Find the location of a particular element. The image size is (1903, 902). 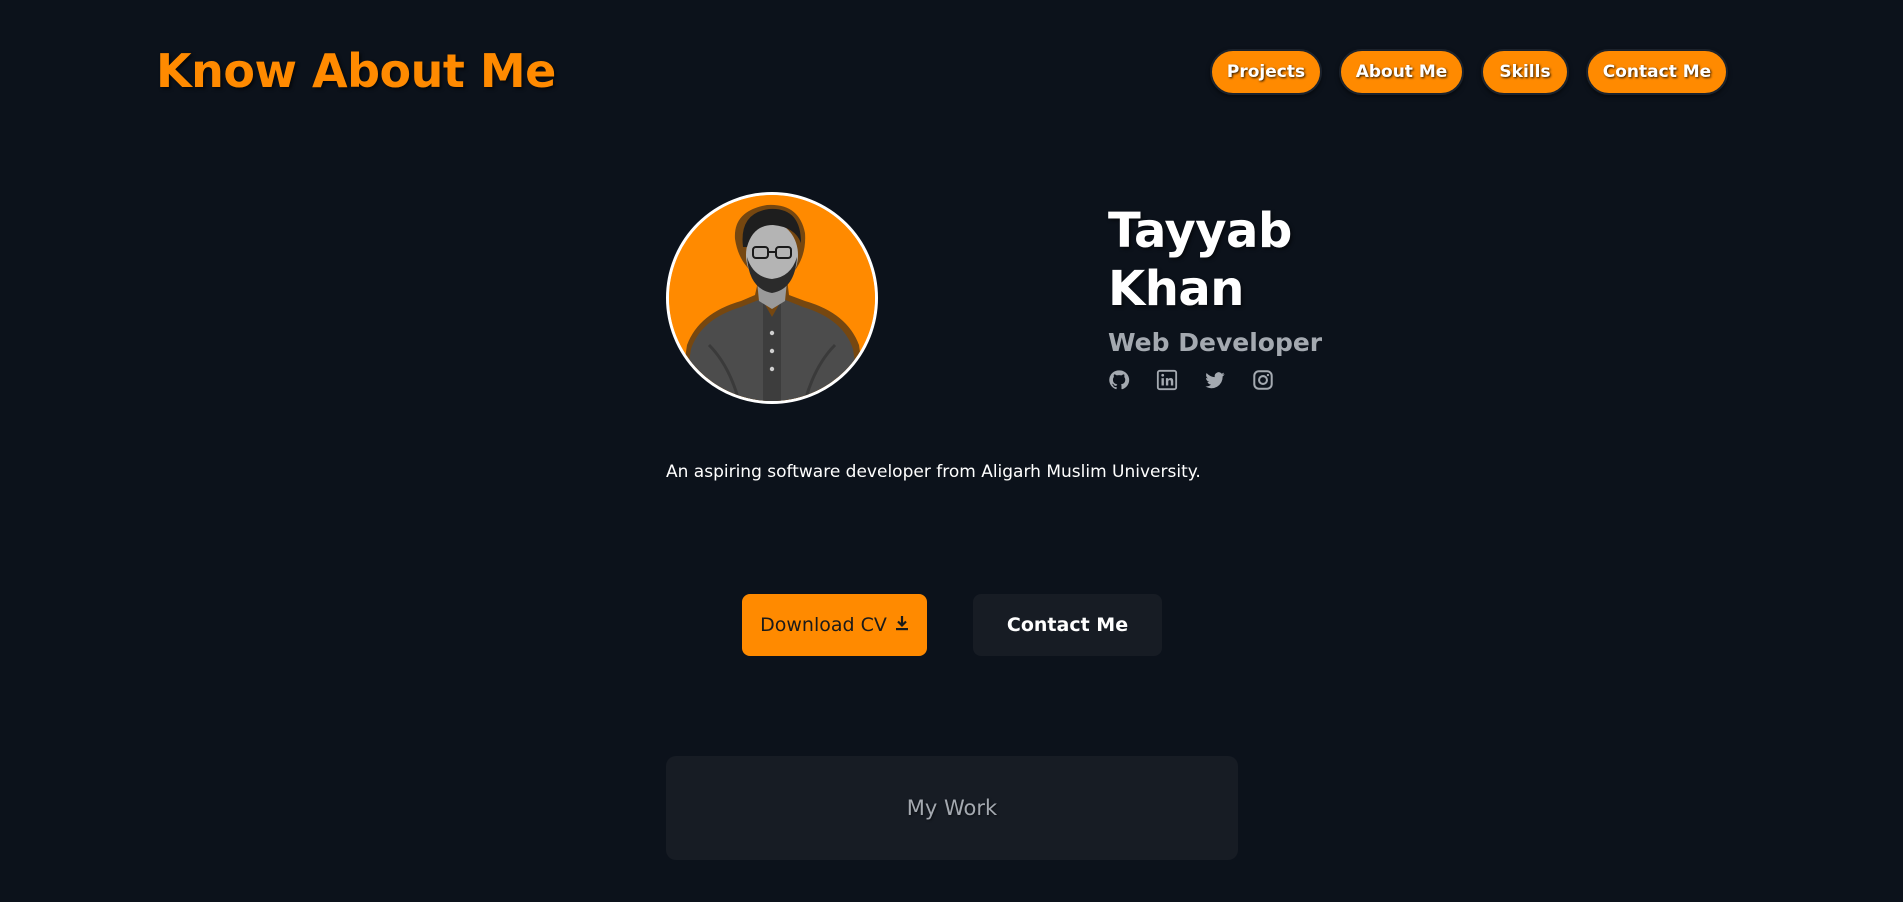

github-icon is located at coordinates (1119, 380).